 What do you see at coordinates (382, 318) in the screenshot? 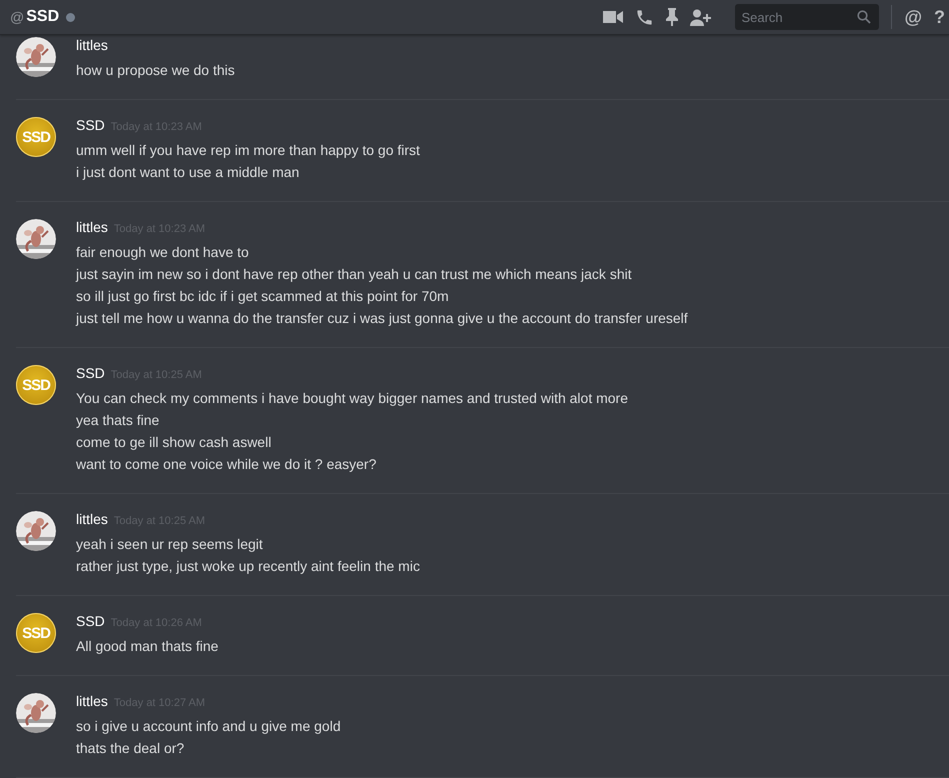
I see `message-text: just tell me how u wanna do the transfer cuz i was just gonna give u the account do transfer ureself` at bounding box center [382, 318].